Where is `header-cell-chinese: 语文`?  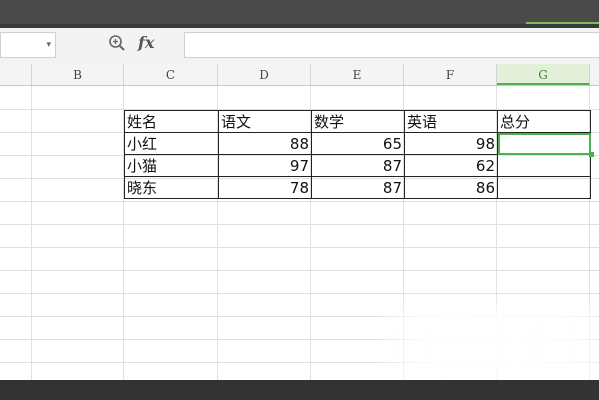 header-cell-chinese: 语文 is located at coordinates (265, 121).